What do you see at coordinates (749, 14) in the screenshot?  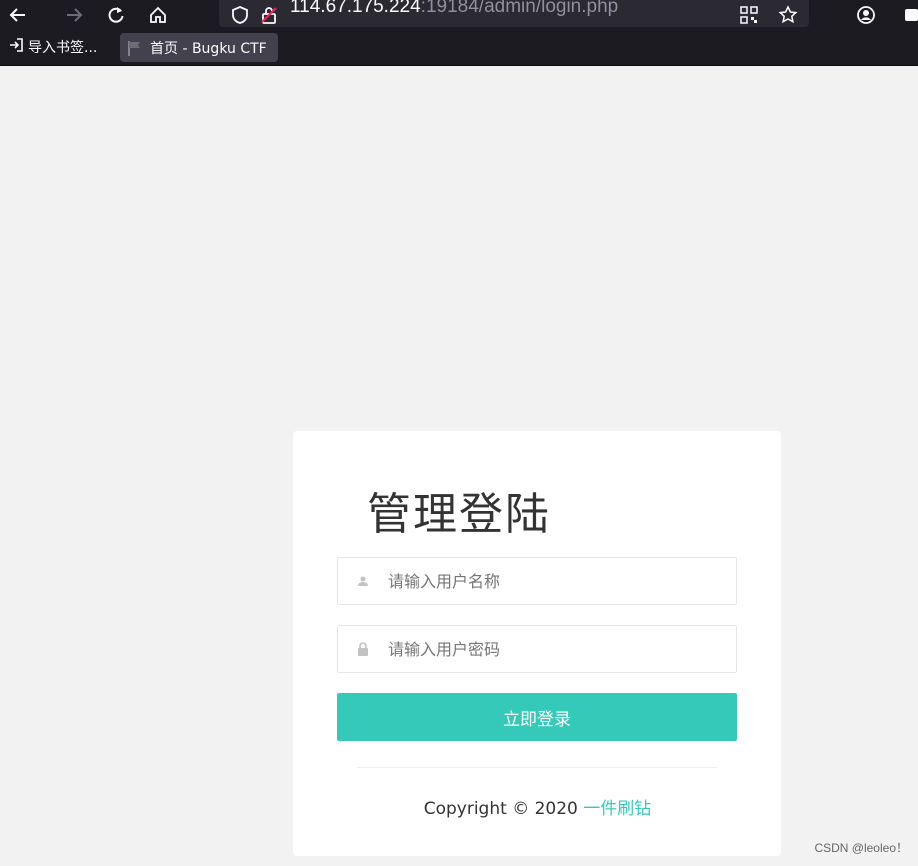 I see `qr-code-icon` at bounding box center [749, 14].